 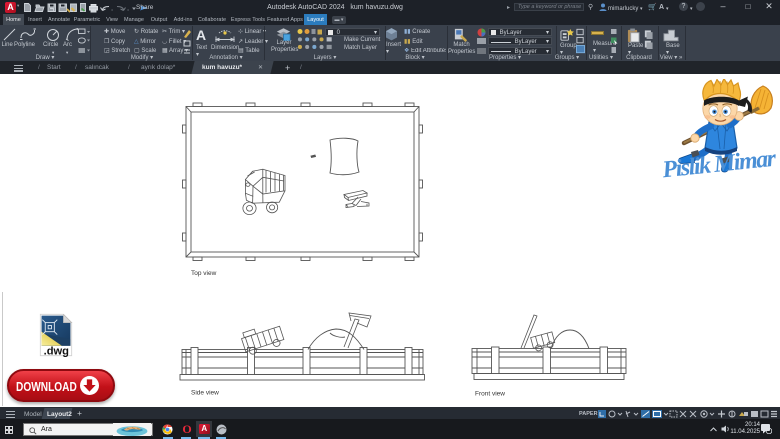 I want to click on svg-text: .dwg, so click(x=57, y=351).